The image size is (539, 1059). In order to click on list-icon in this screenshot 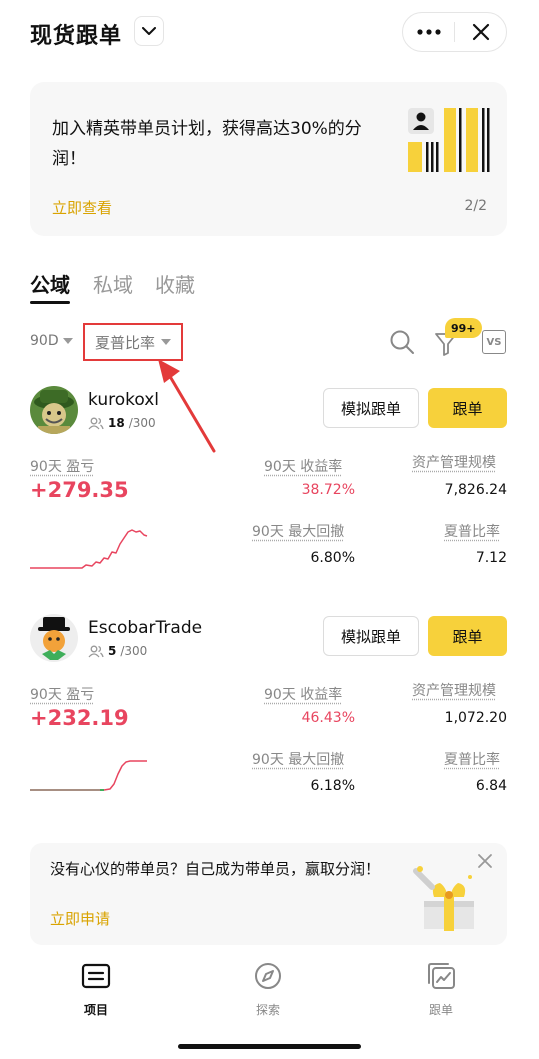, I will do `click(96, 976)`.